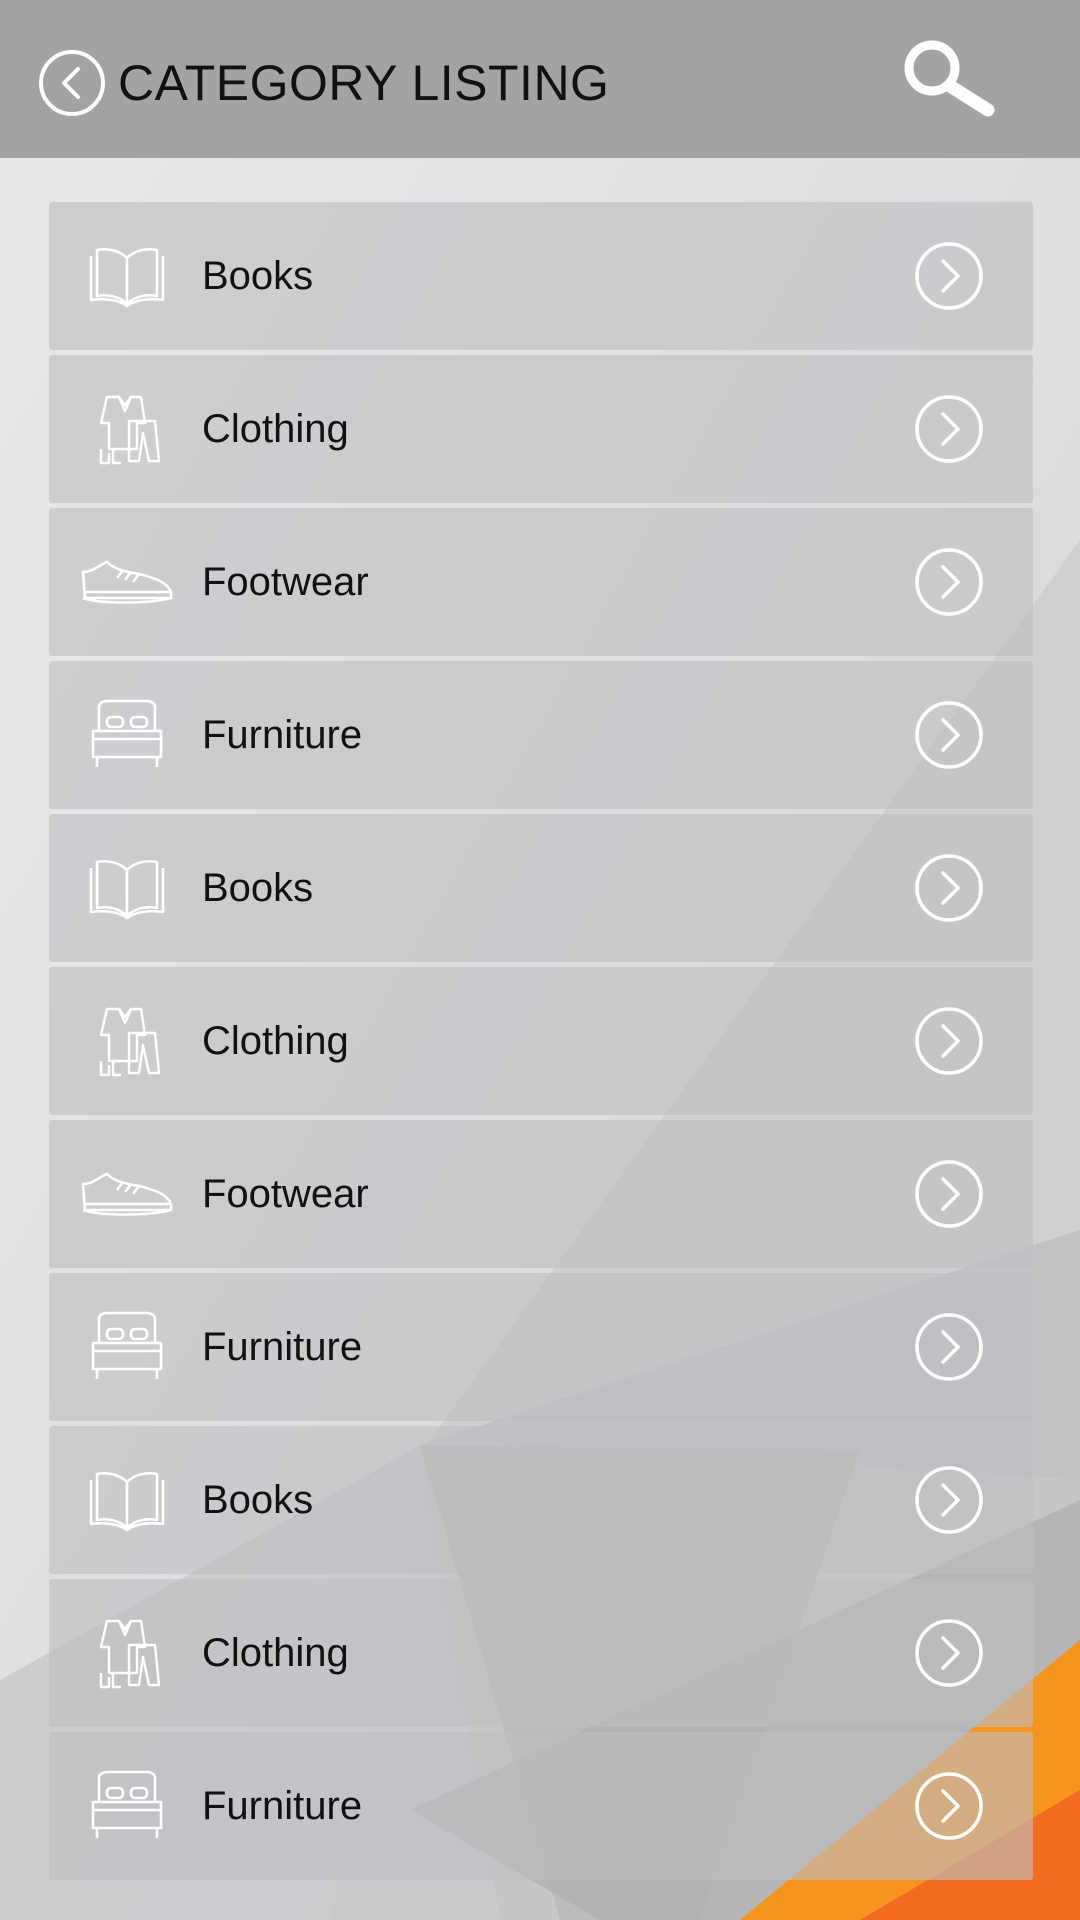  I want to click on back-circle-icon, so click(72, 83).